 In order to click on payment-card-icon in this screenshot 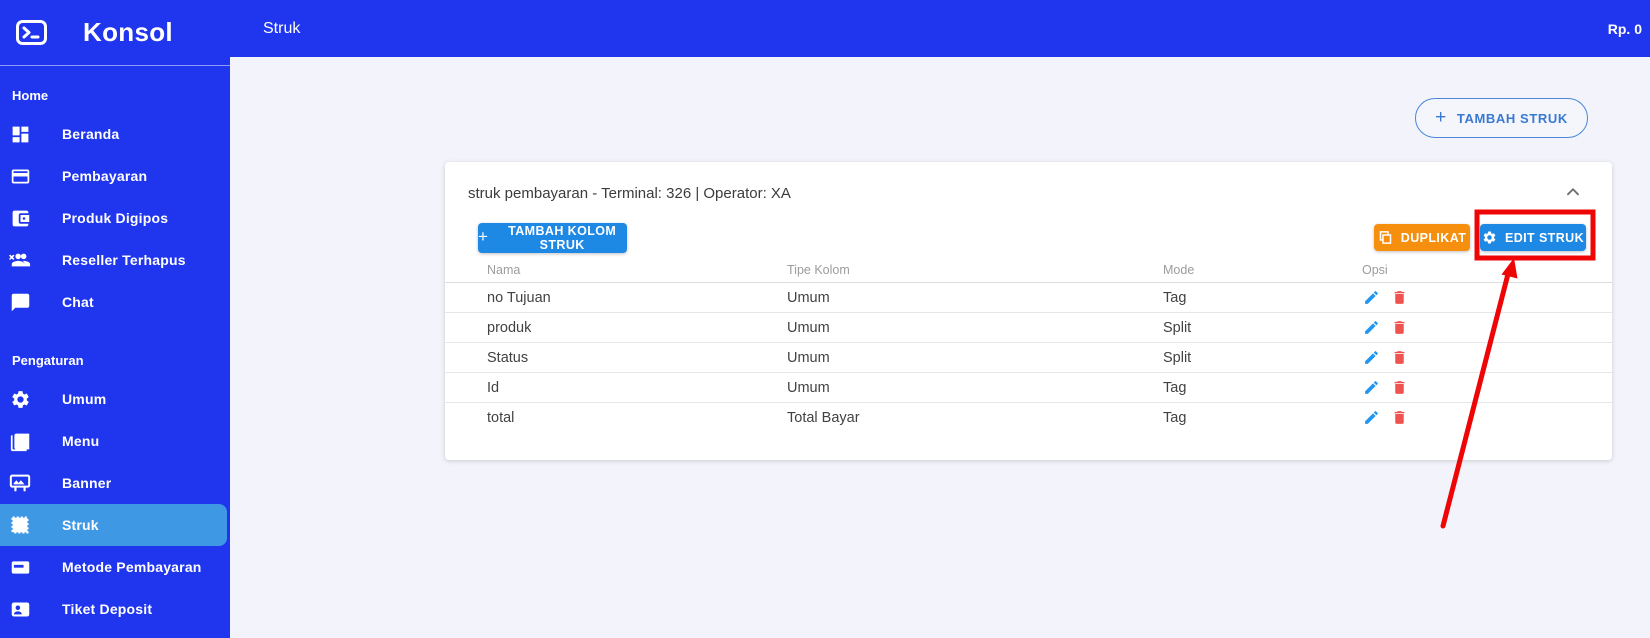, I will do `click(20, 567)`.